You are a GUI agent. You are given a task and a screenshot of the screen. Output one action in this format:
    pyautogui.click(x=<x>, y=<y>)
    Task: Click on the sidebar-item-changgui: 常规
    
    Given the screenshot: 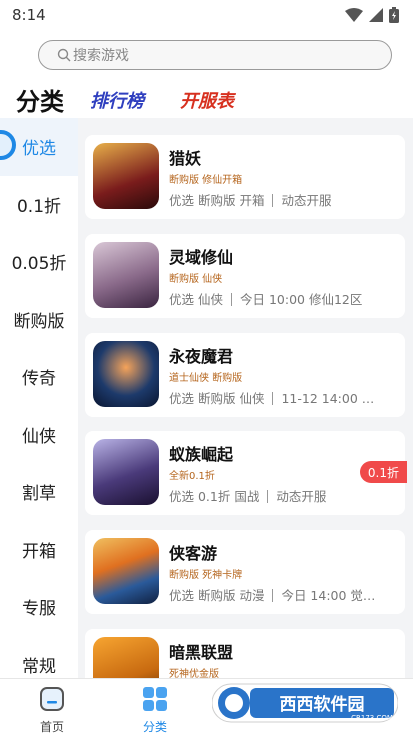 What is the action you would take?
    pyautogui.click(x=39, y=657)
    